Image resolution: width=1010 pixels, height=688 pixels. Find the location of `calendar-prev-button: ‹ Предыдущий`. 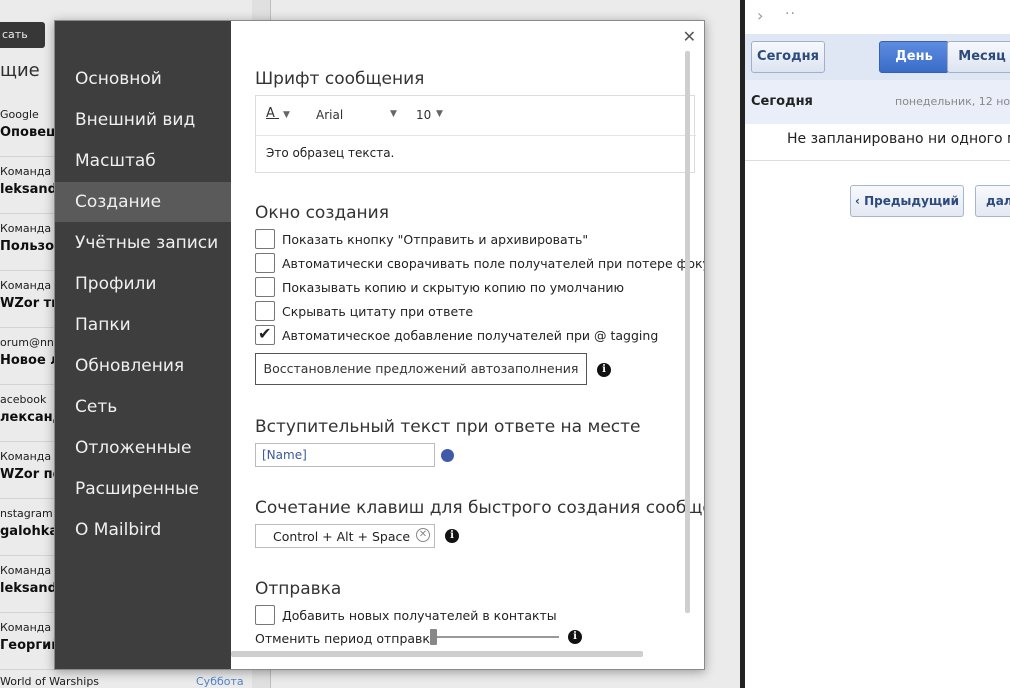

calendar-prev-button: ‹ Предыдущий is located at coordinates (907, 201).